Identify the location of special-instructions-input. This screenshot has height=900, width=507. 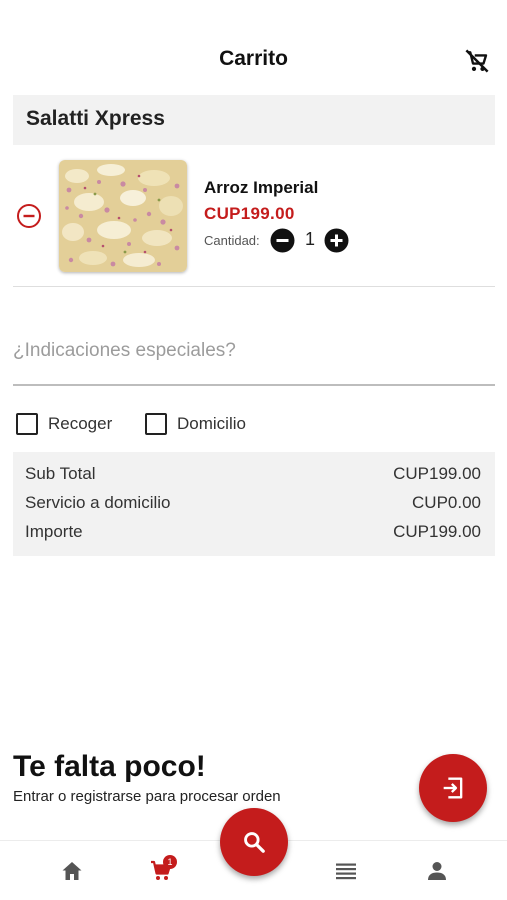
(254, 351).